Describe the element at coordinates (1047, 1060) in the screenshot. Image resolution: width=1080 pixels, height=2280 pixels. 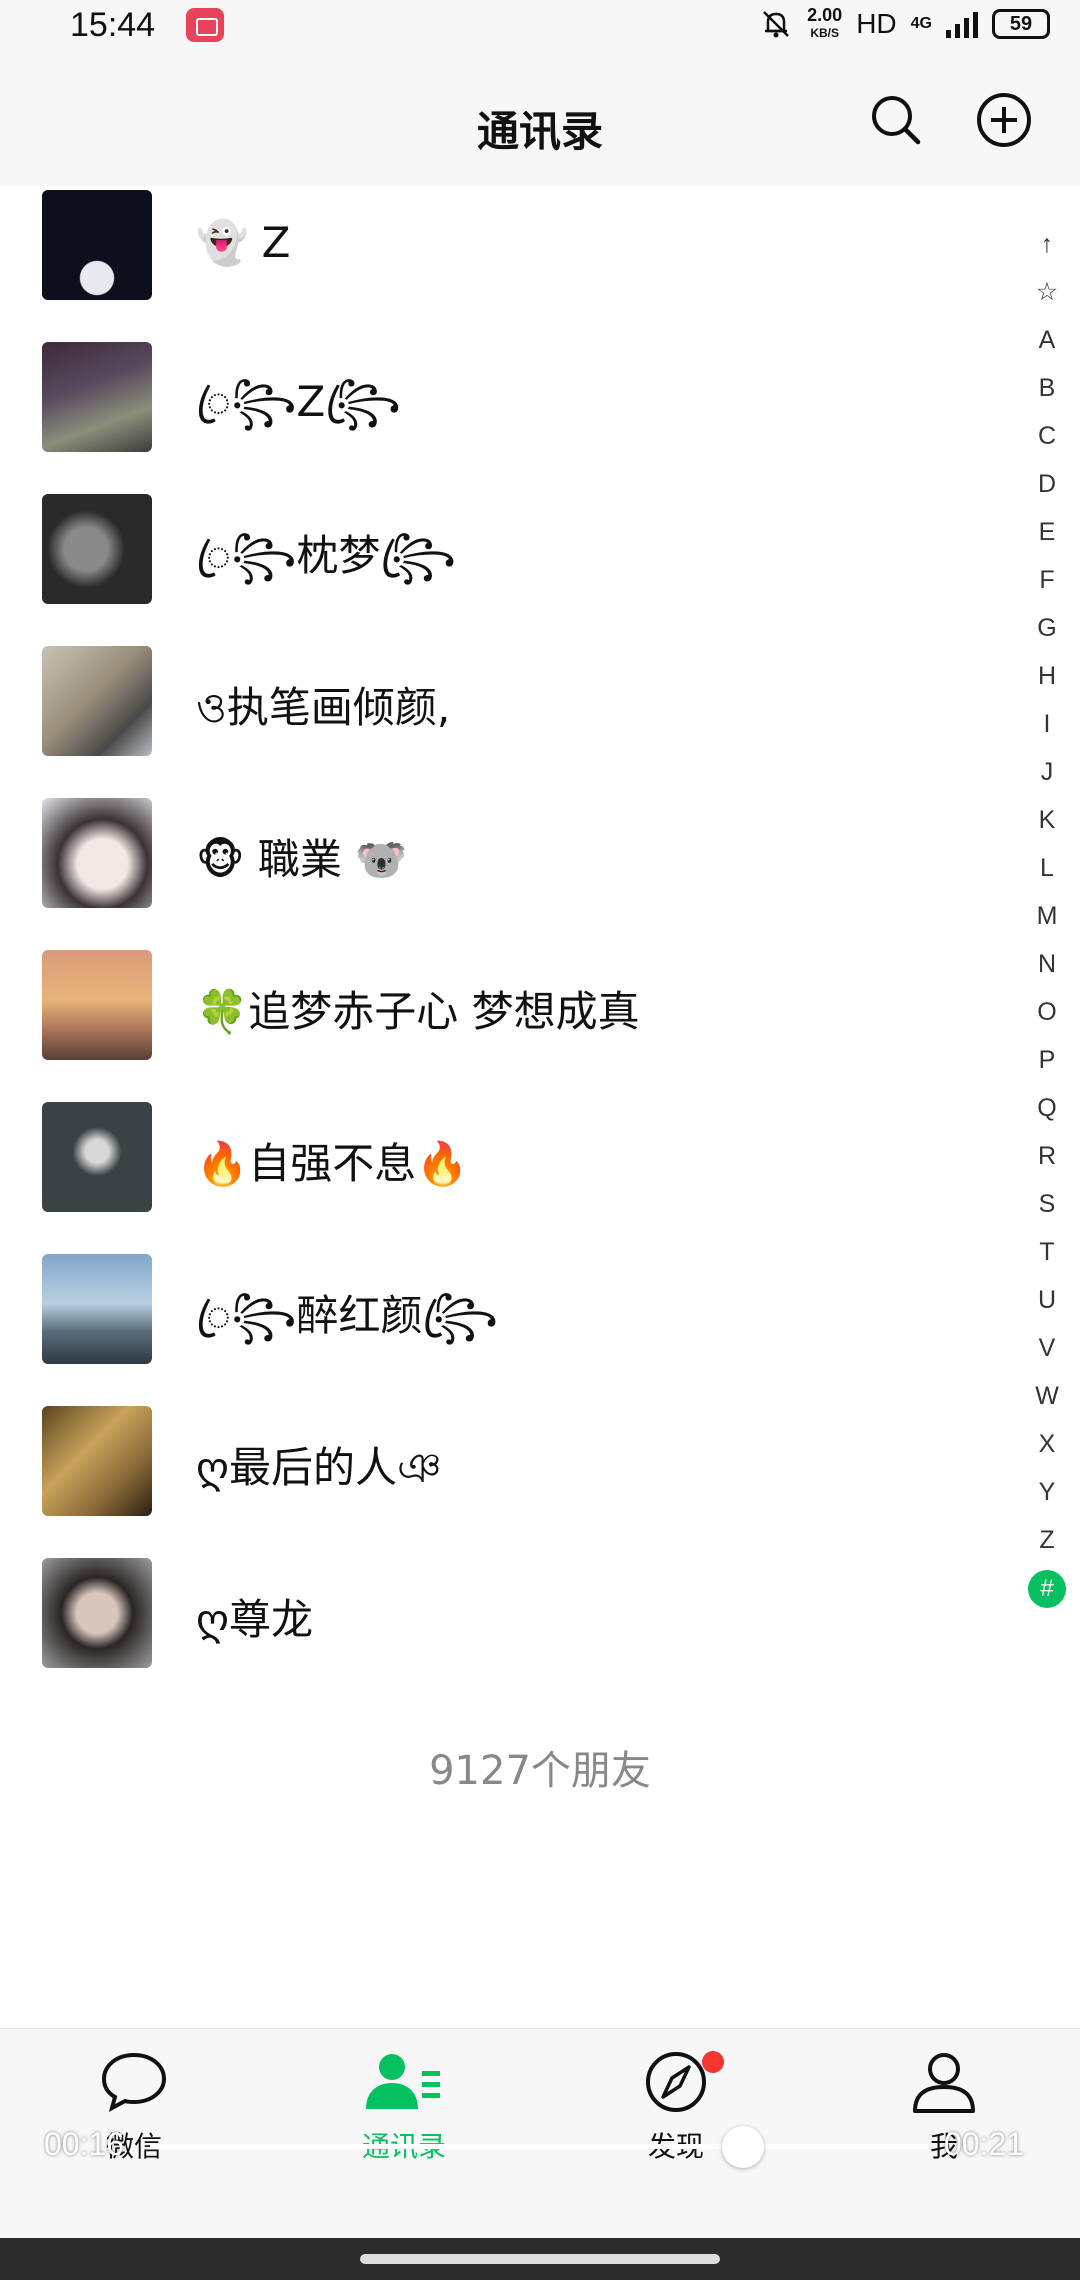
I see `index-letter: P` at that location.